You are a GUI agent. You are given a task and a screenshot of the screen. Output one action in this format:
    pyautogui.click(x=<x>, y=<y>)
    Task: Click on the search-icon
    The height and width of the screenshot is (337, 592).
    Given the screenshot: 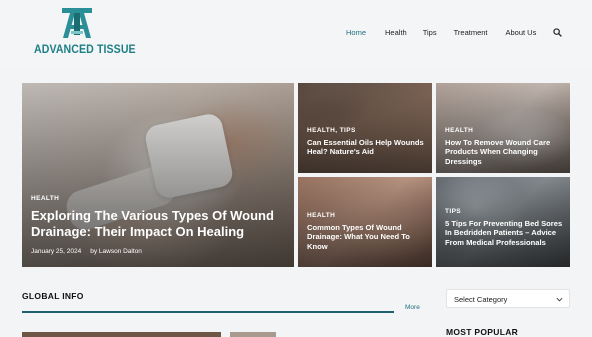 What is the action you would take?
    pyautogui.click(x=557, y=32)
    